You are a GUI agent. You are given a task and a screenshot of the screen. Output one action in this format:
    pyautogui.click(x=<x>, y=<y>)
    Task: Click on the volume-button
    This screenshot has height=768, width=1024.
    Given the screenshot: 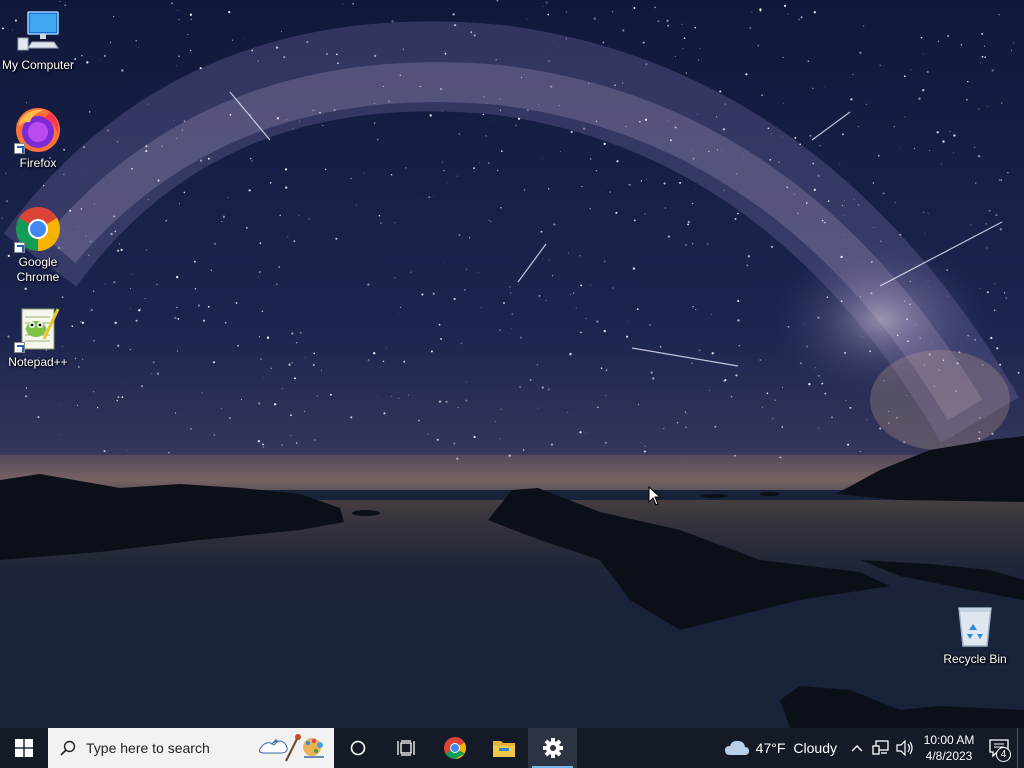 What is the action you would take?
    pyautogui.click(x=905, y=748)
    